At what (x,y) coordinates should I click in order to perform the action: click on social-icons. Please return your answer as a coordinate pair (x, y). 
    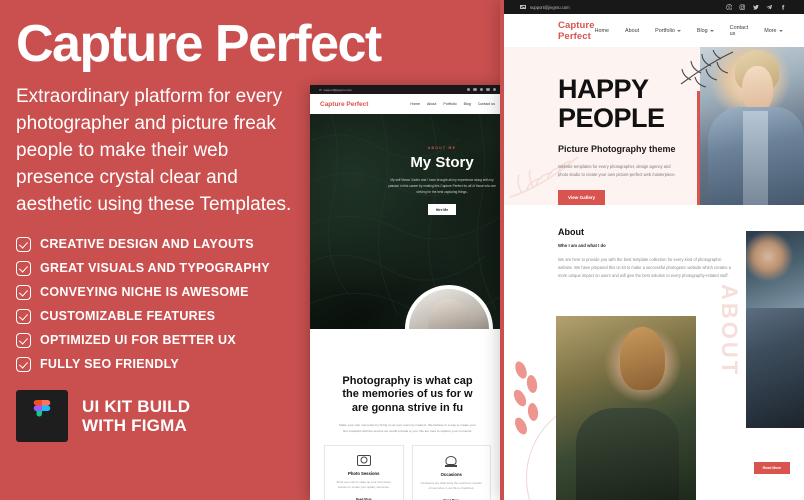
    Looking at the image, I should click on (756, 7).